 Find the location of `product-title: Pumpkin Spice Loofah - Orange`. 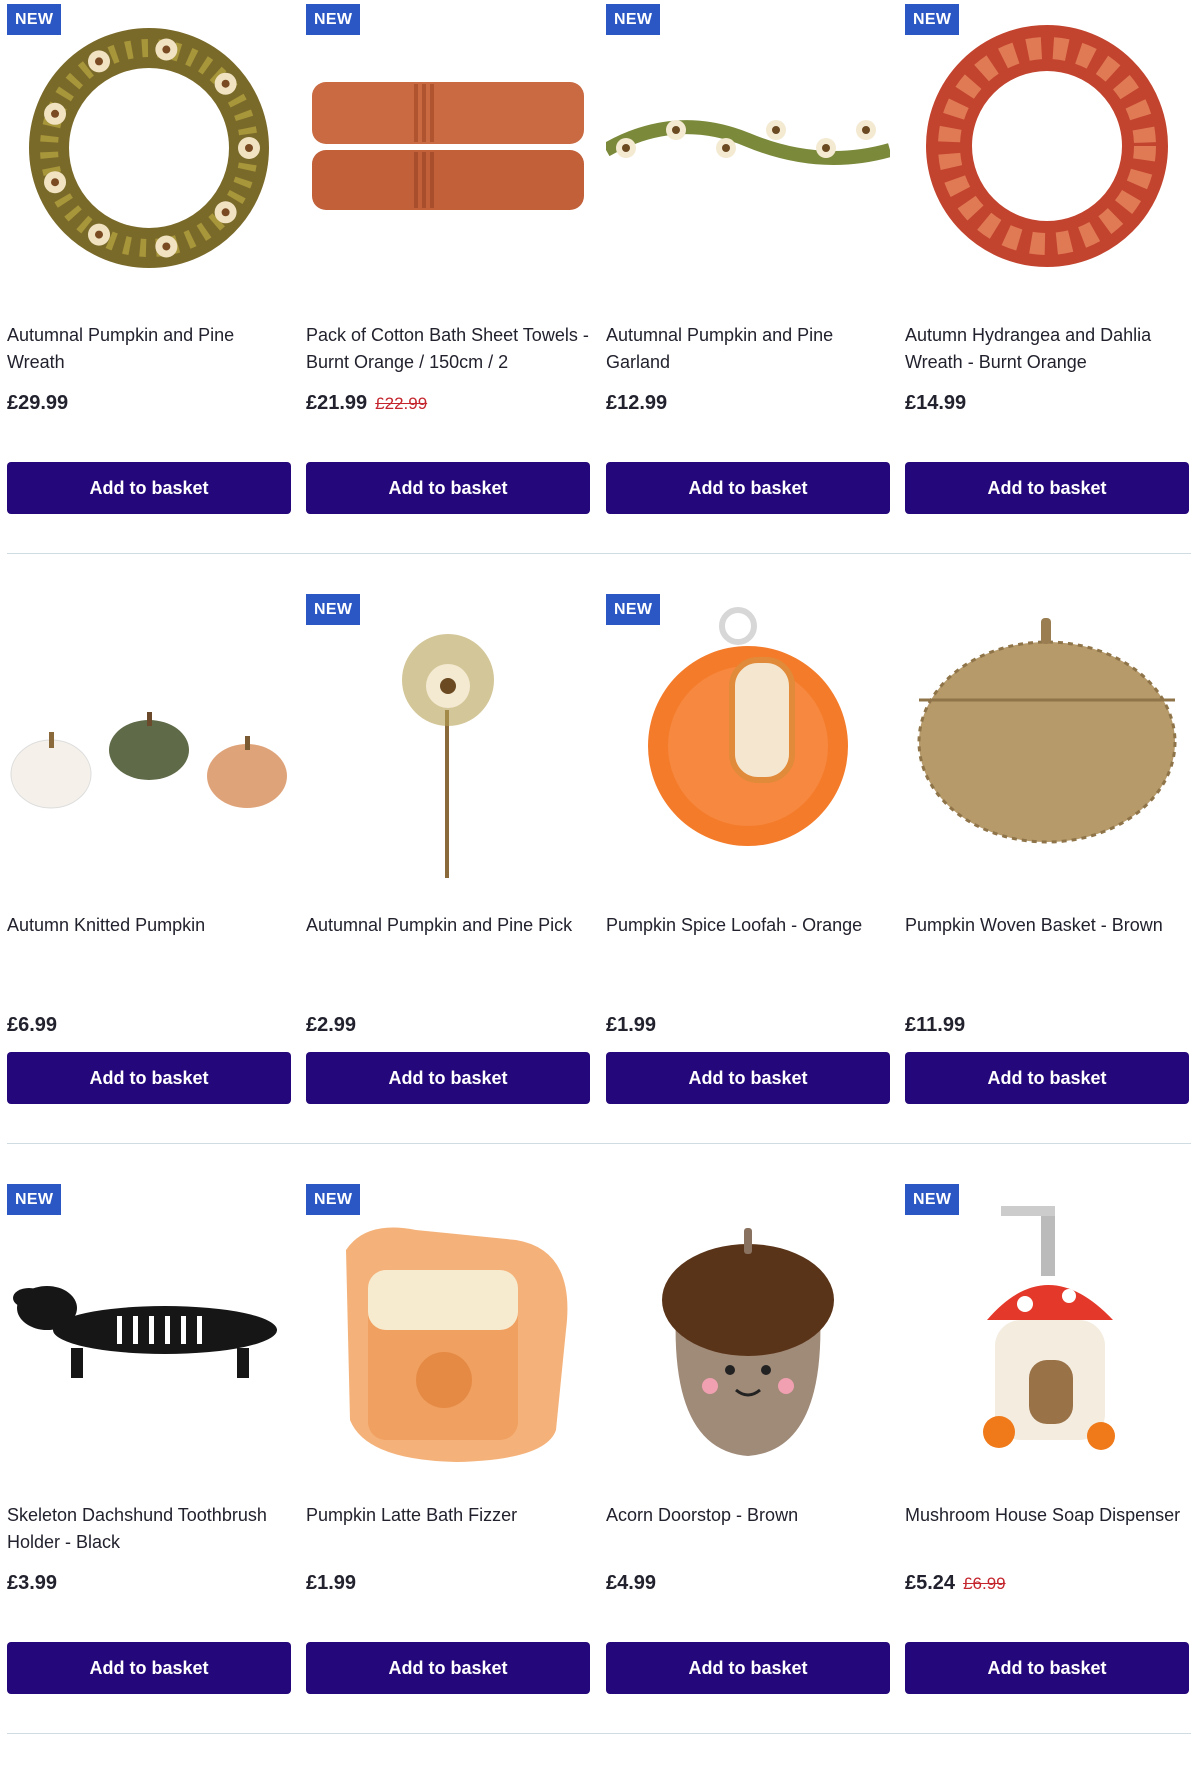

product-title: Pumpkin Spice Loofah - Orange is located at coordinates (748, 925).